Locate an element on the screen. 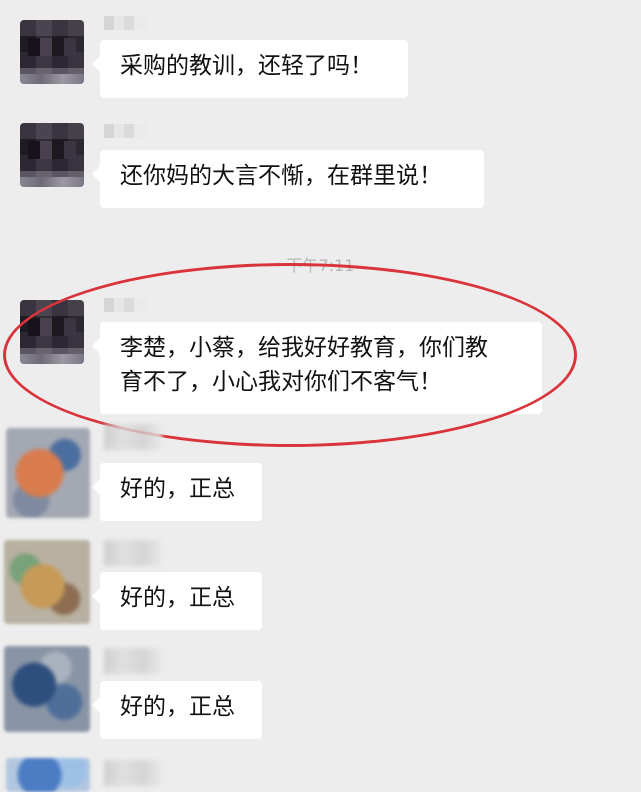 The height and width of the screenshot is (792, 641). message-bubble: 李楚，小蔡，给我好好教育，你们教 育不了，小心我对你们不客气！ is located at coordinates (317, 368).